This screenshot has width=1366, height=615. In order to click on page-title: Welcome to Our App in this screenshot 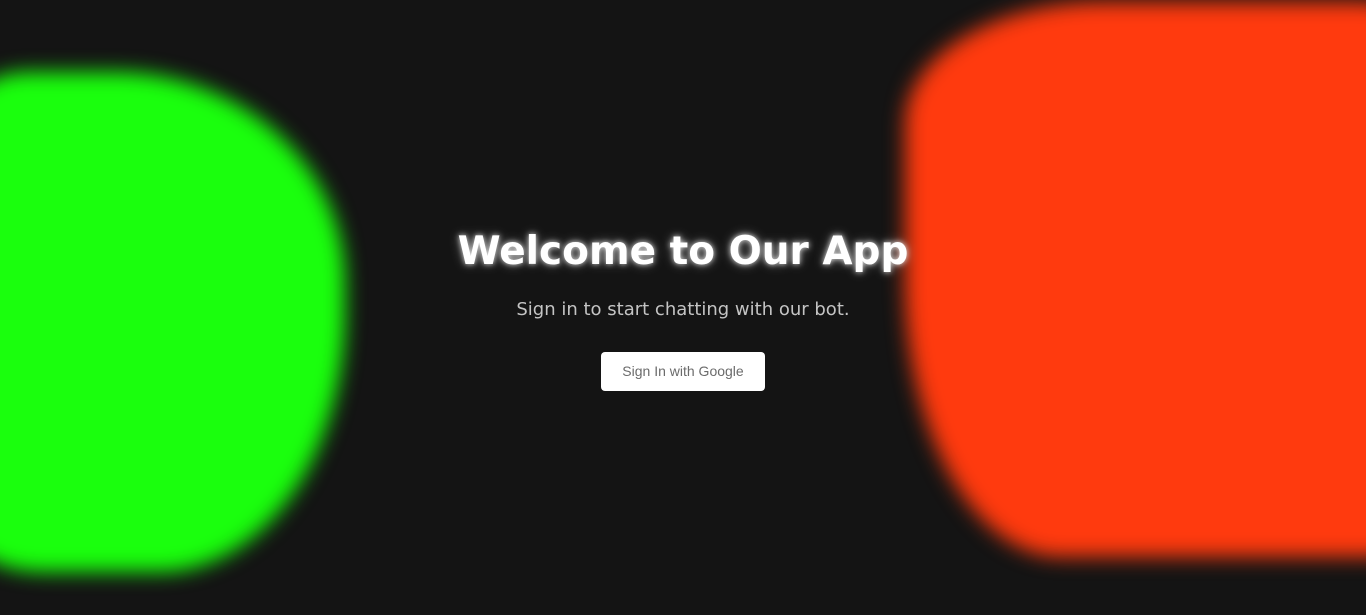, I will do `click(683, 251)`.